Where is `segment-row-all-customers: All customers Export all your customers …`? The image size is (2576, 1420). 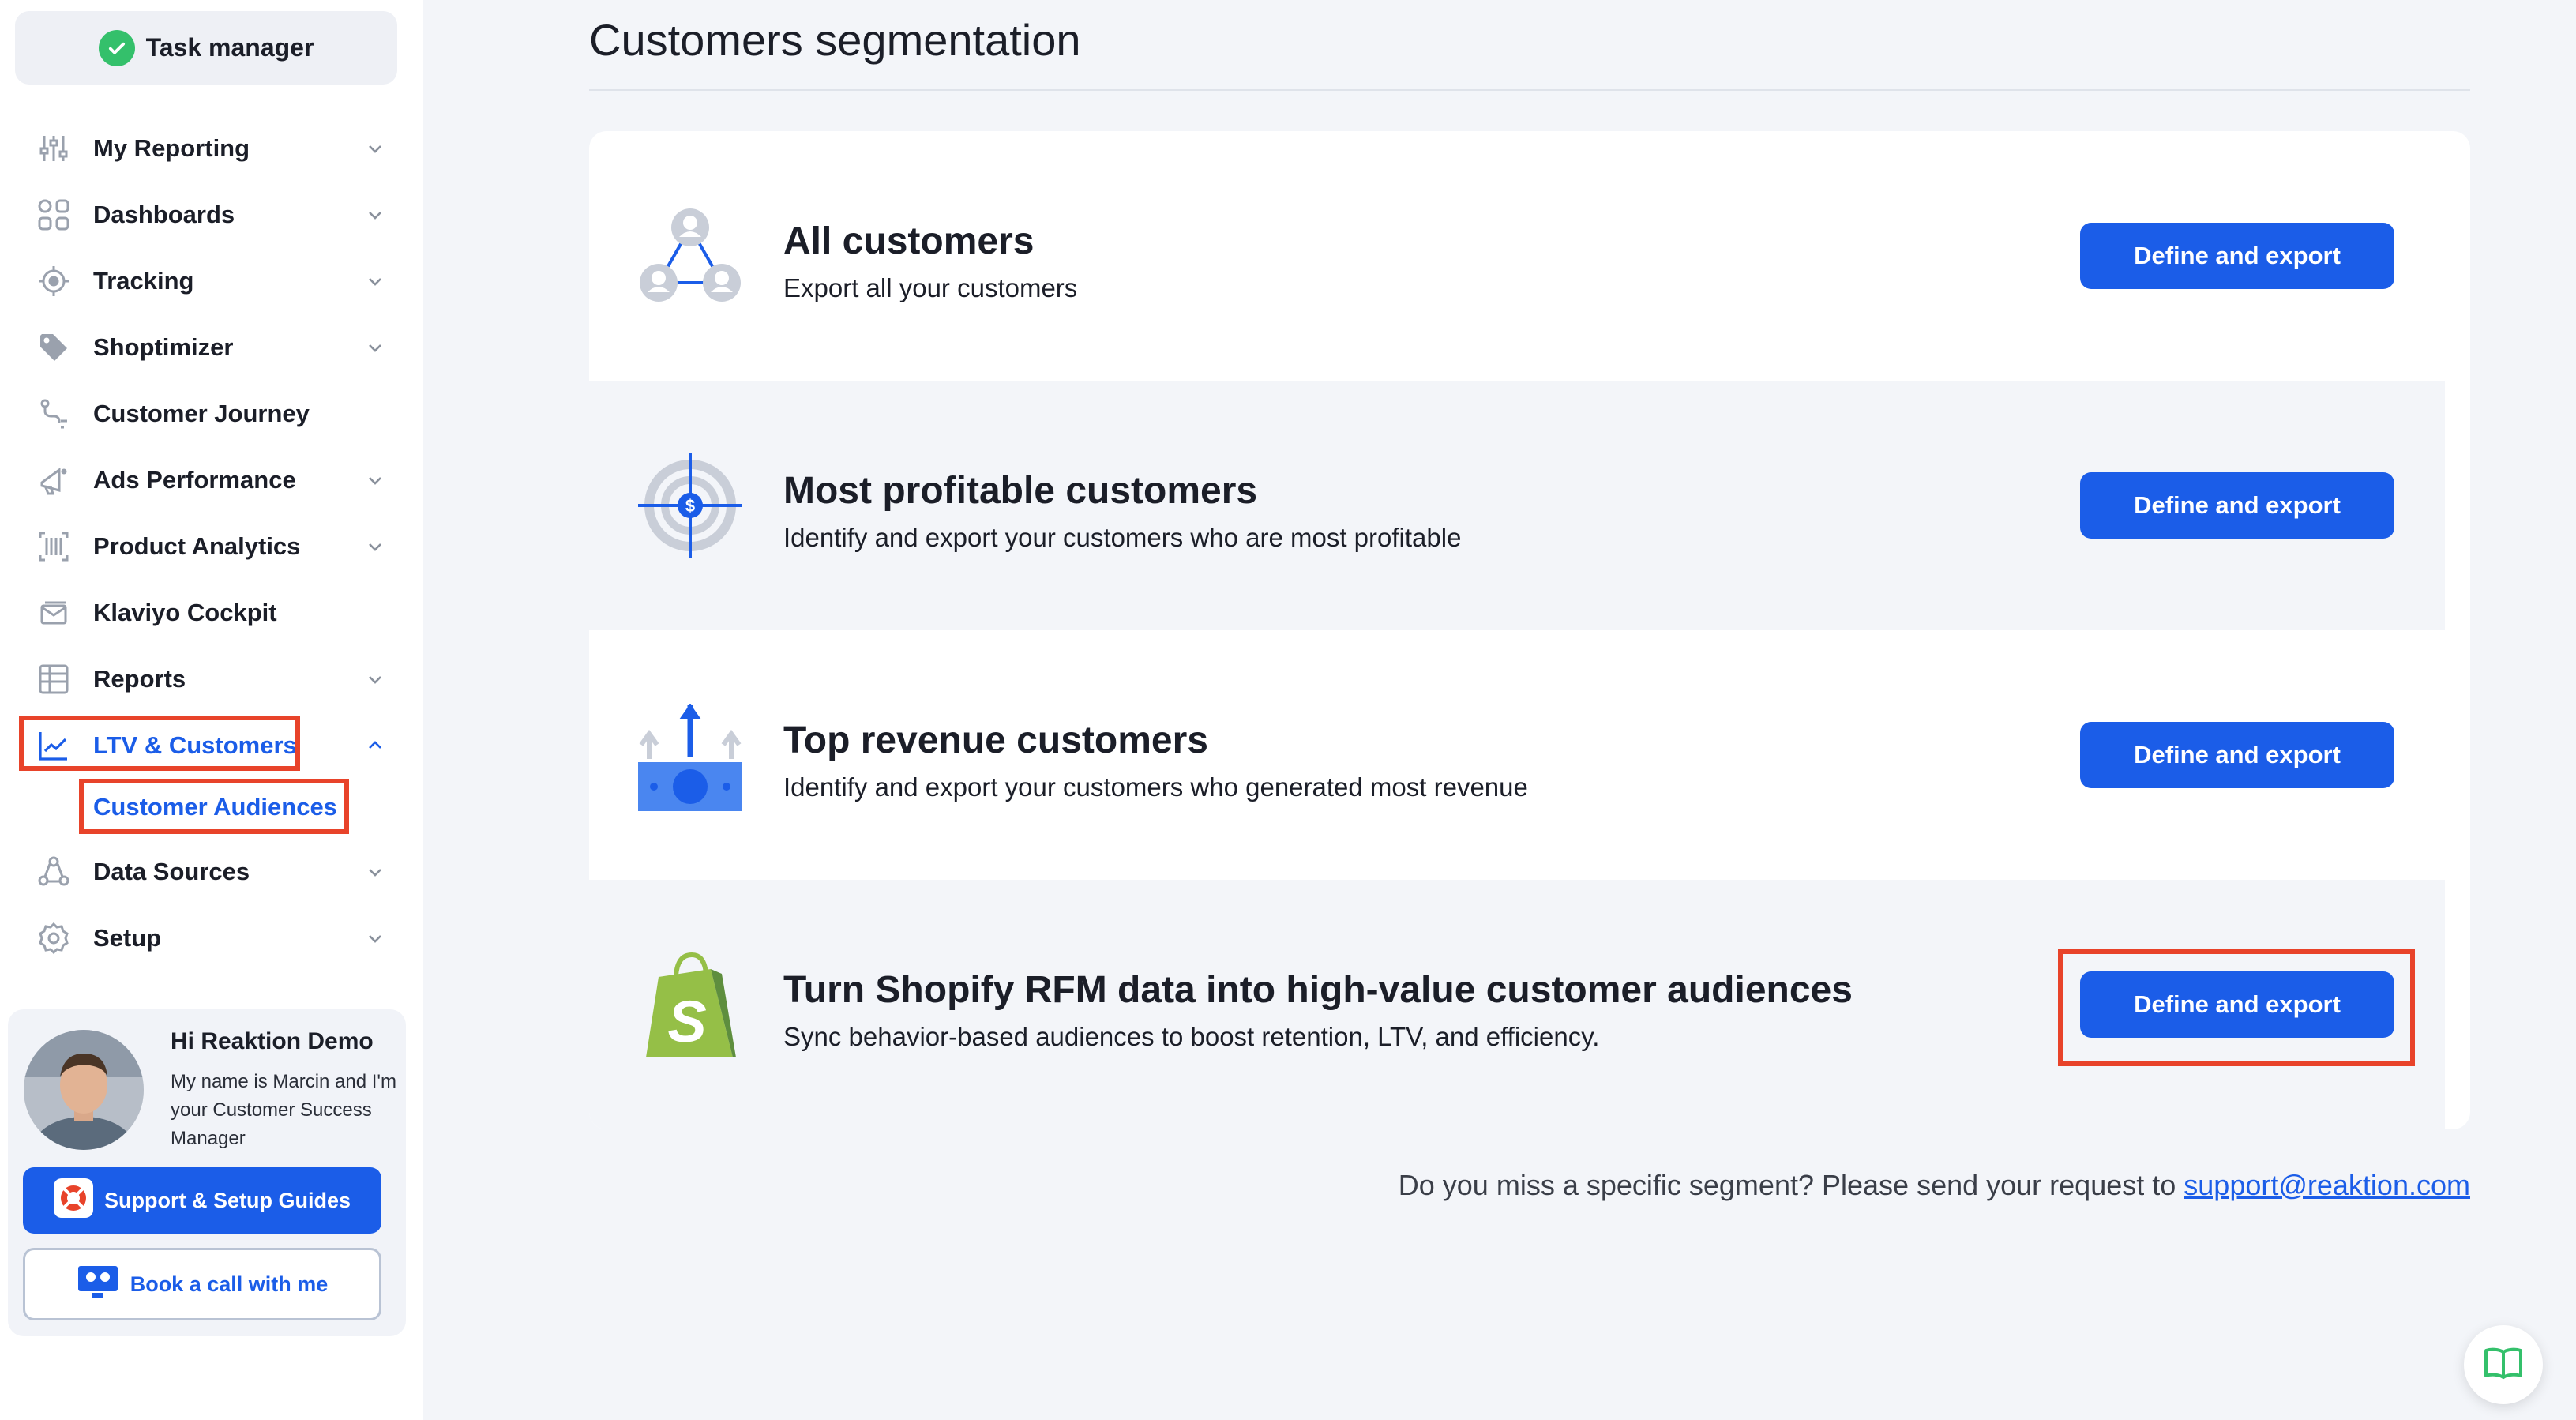
segment-row-all-customers: All customers Export all your customers … is located at coordinates (1517, 256).